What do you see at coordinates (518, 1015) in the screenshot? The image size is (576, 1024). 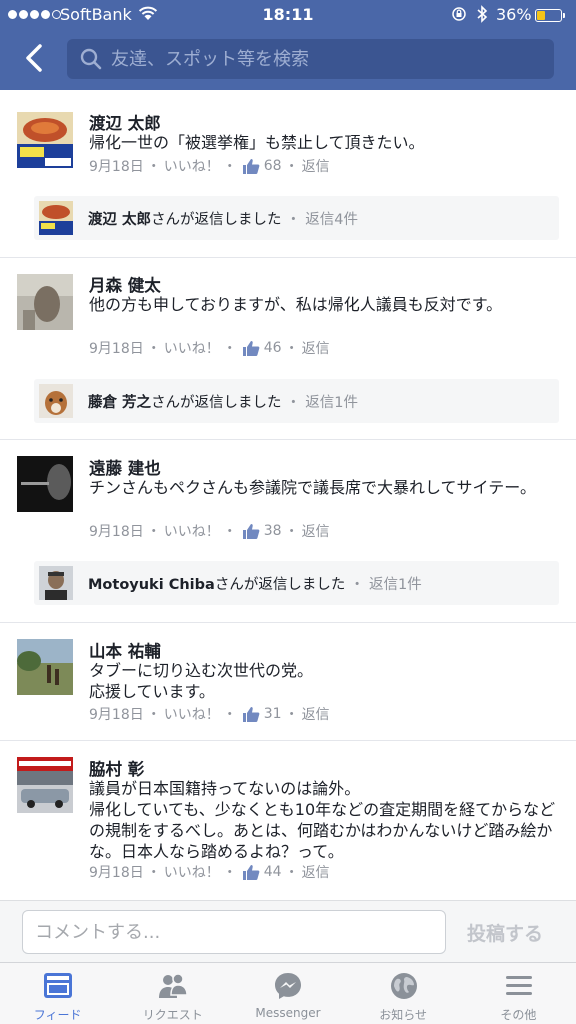 I see `tab-label: その他` at bounding box center [518, 1015].